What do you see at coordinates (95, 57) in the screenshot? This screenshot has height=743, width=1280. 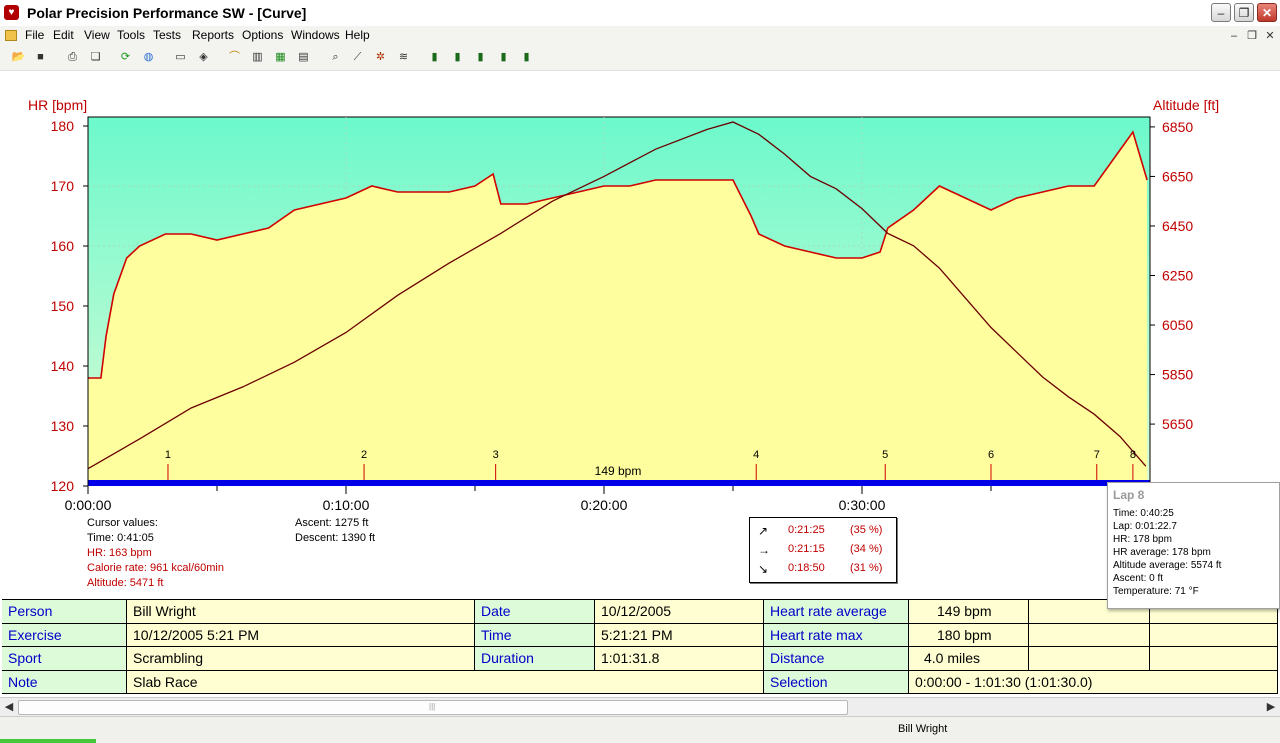 I see `copy-icon: ❏` at bounding box center [95, 57].